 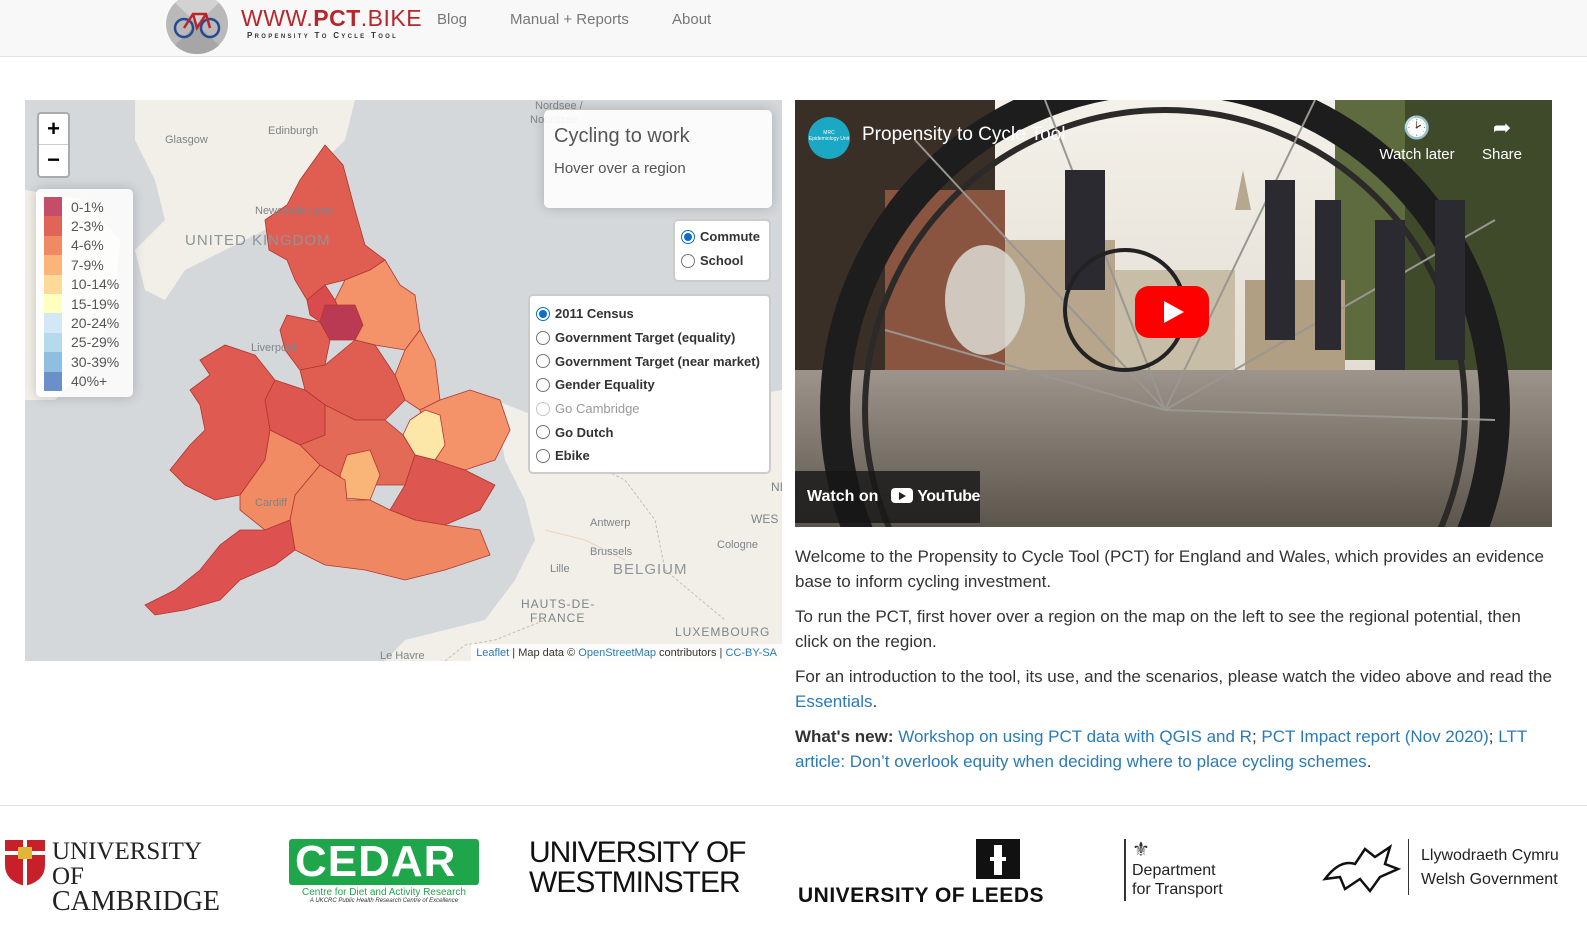 What do you see at coordinates (121, 877) in the screenshot?
I see `university-of-cambridge-logo: UNIVERSITY OF CAMBRIDGE` at bounding box center [121, 877].